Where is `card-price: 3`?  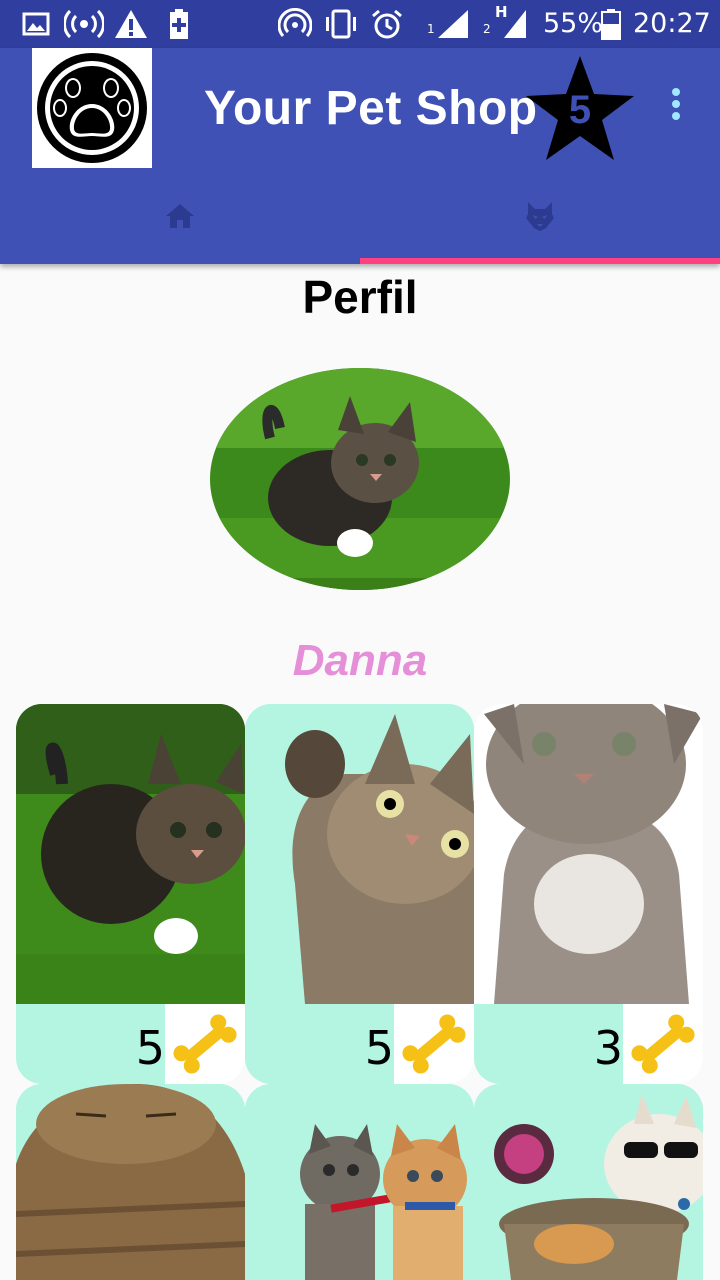
card-price: 3 is located at coordinates (608, 1048).